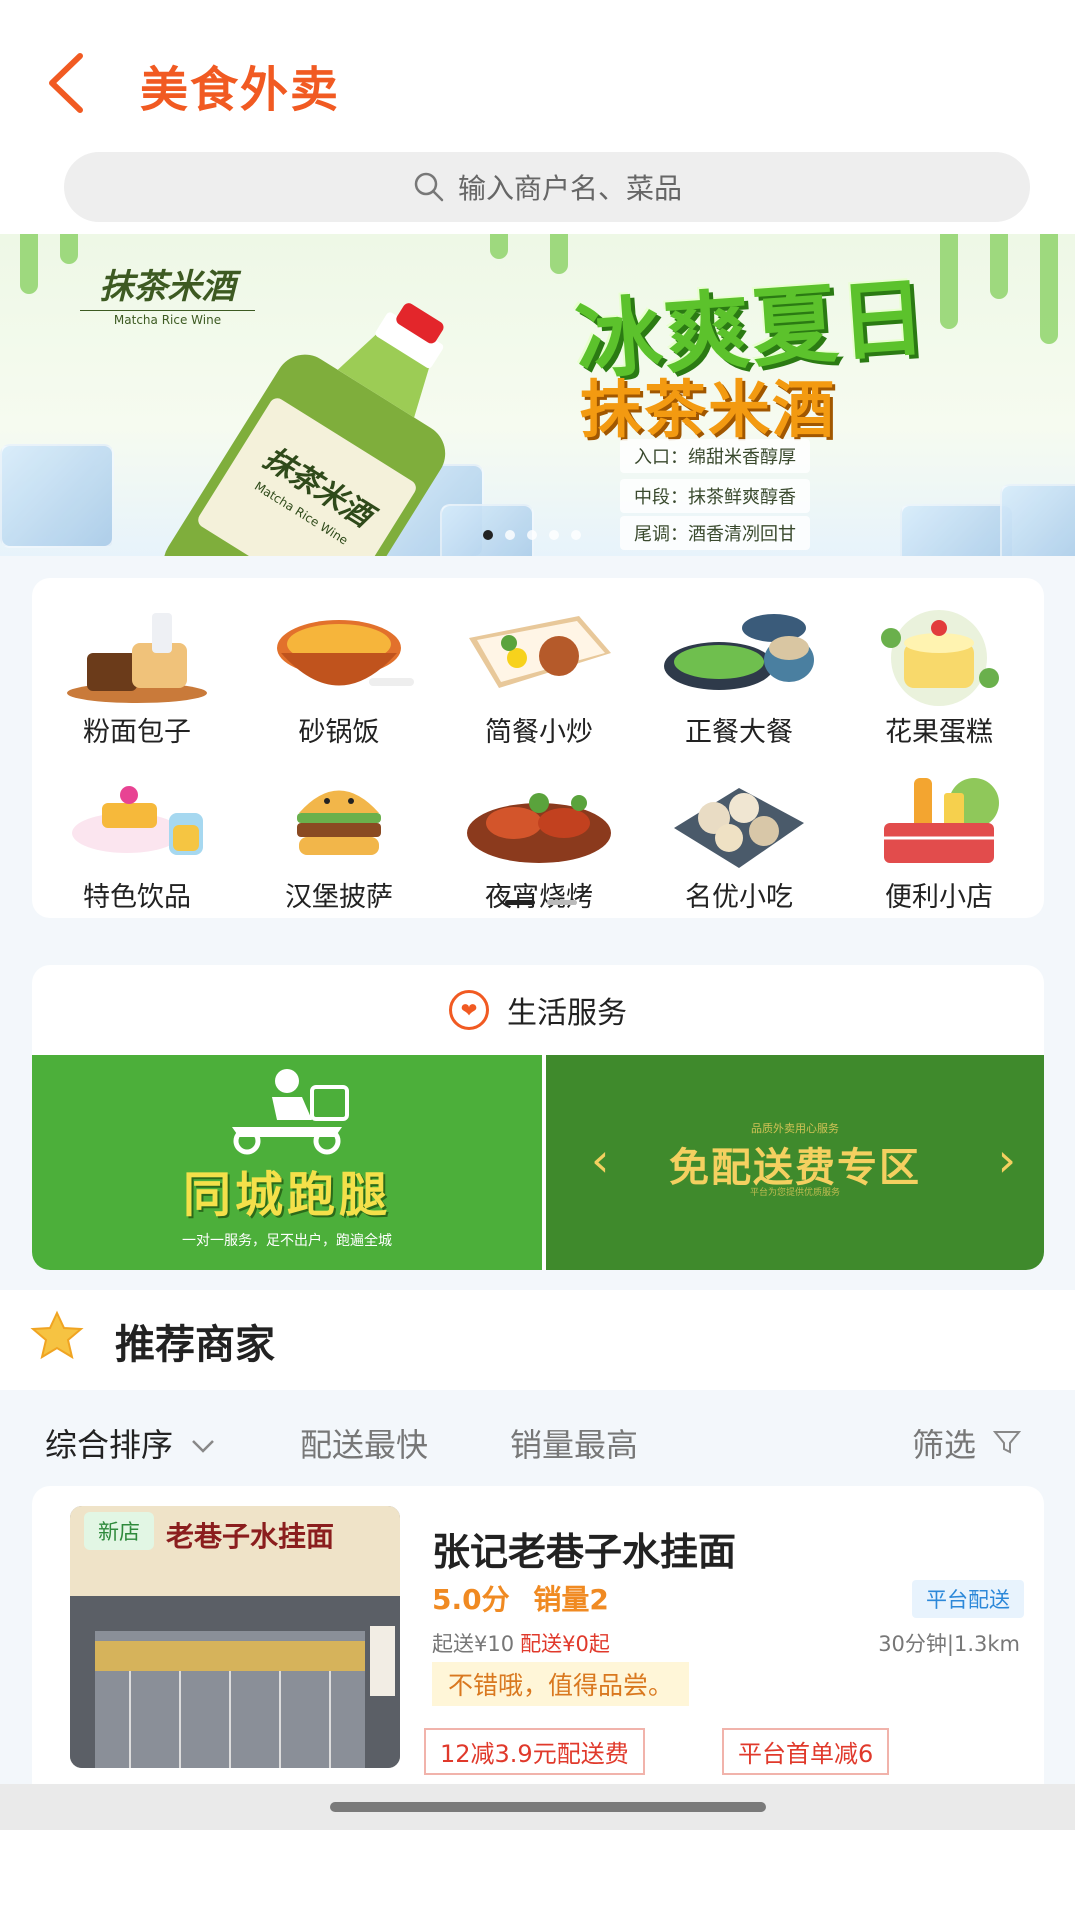 Image resolution: width=1080 pixels, height=1920 pixels. I want to click on shop-score: 5.0分, so click(471, 1599).